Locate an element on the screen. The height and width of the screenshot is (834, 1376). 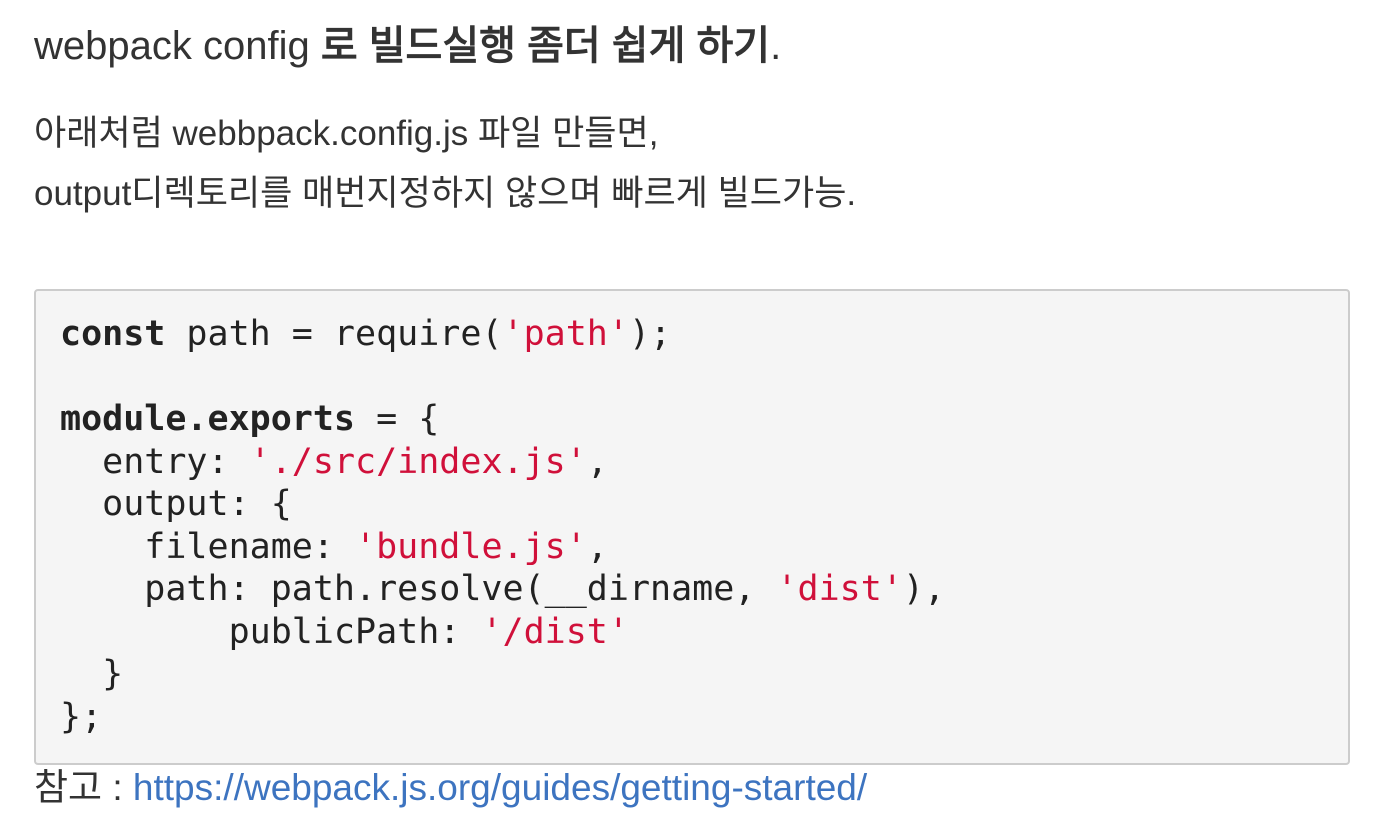
intro-line-1: 아래처럼 webbpack.config.js 파일 만들면, is located at coordinates (346, 133).